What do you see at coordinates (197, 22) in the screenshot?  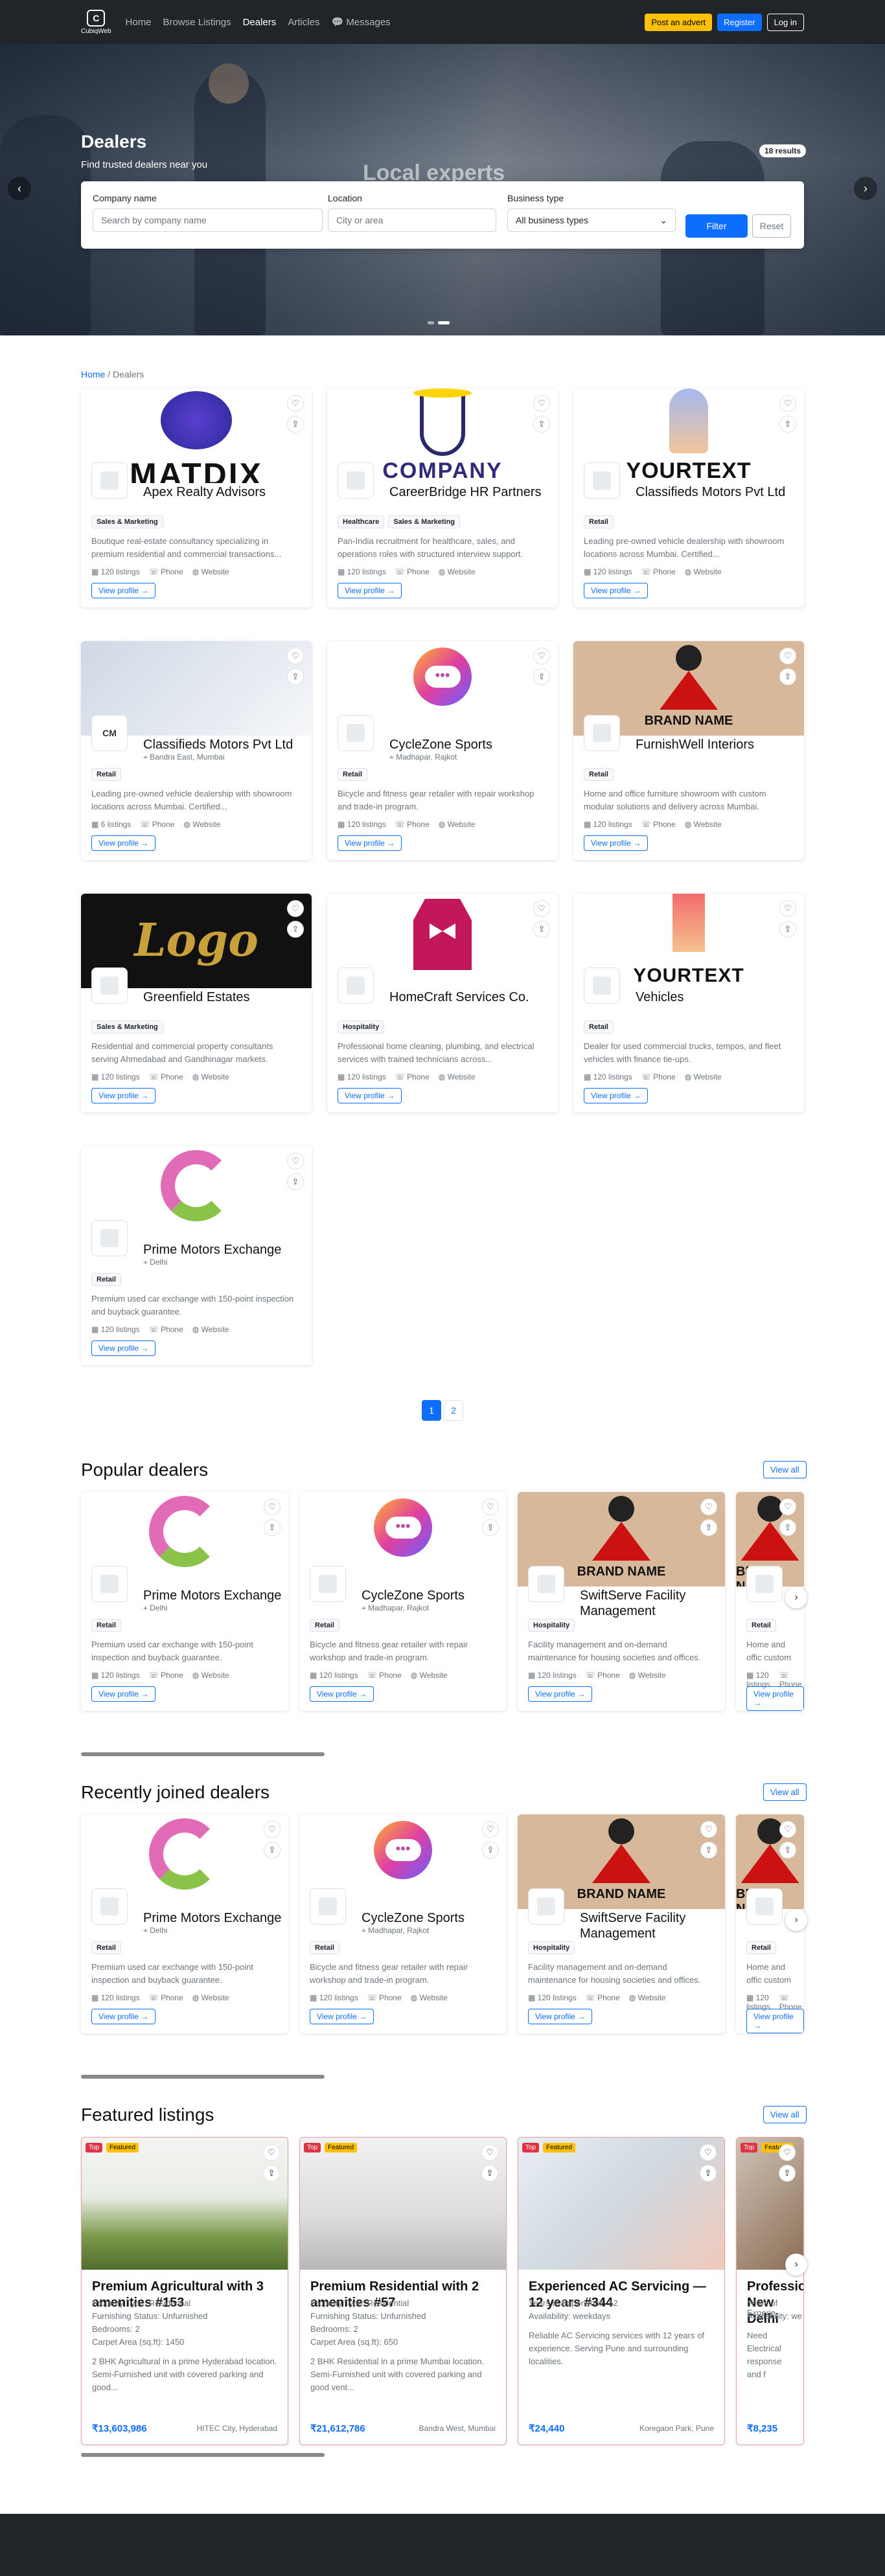 I see `nav-link-browse: Browse Listings` at bounding box center [197, 22].